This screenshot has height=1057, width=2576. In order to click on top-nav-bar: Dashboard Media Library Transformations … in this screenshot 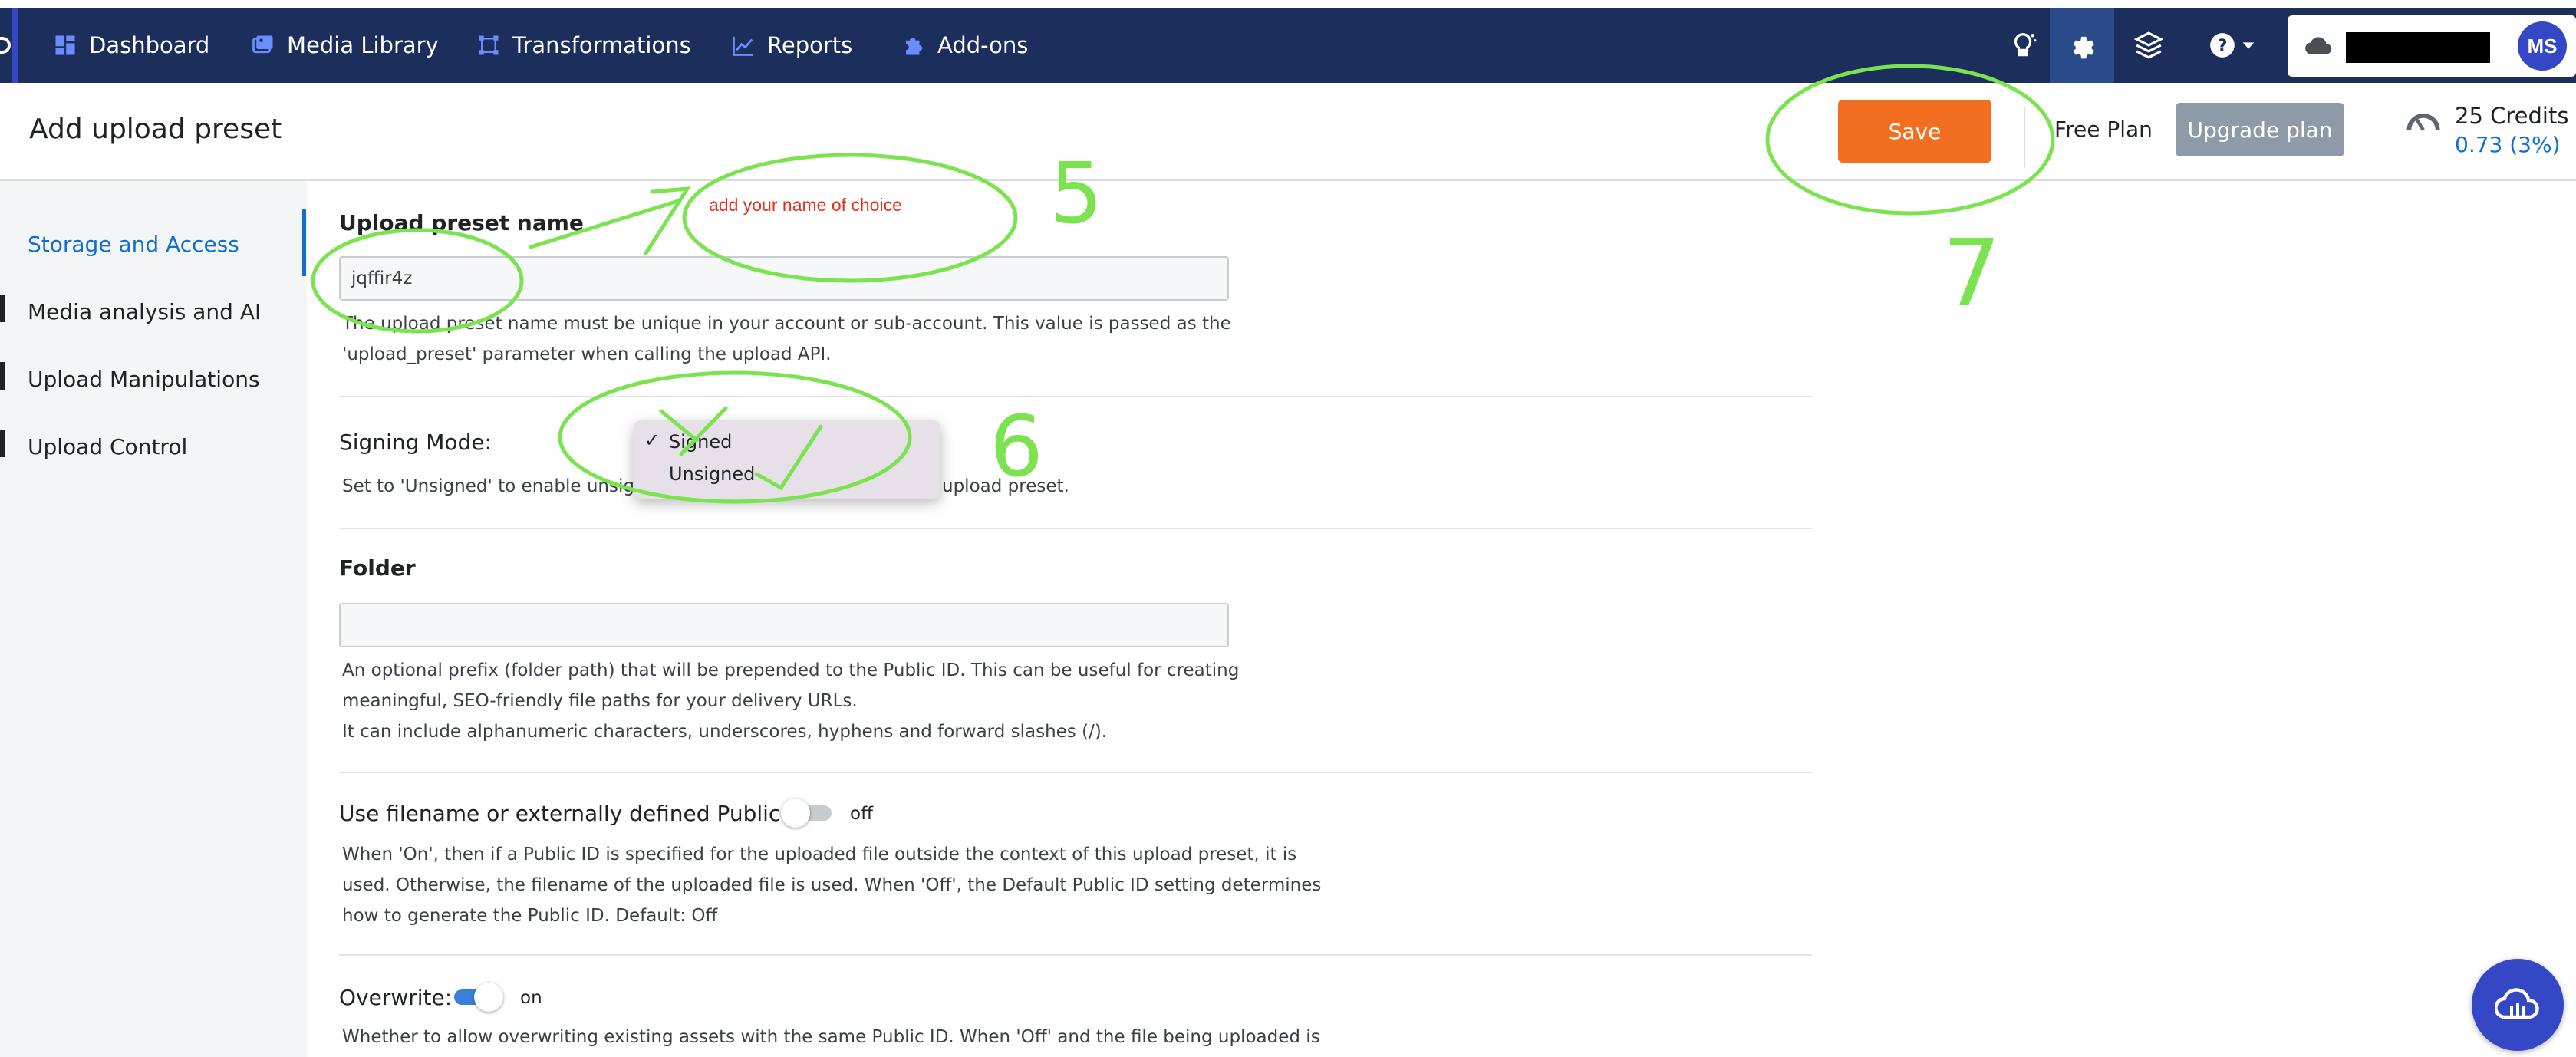, I will do `click(1288, 45)`.